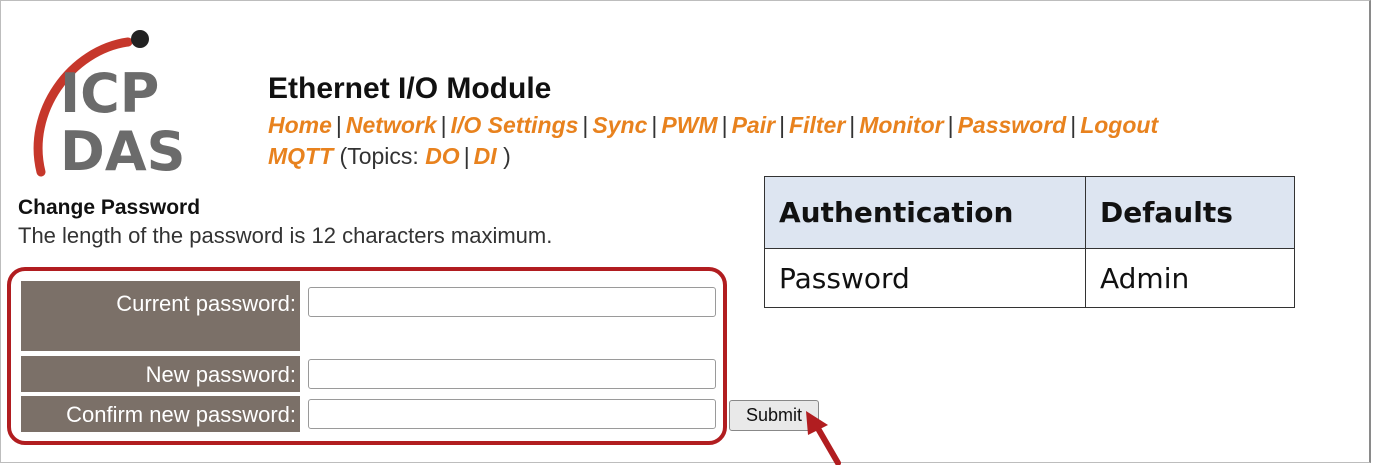  What do you see at coordinates (512, 302) in the screenshot?
I see `current-password-input` at bounding box center [512, 302].